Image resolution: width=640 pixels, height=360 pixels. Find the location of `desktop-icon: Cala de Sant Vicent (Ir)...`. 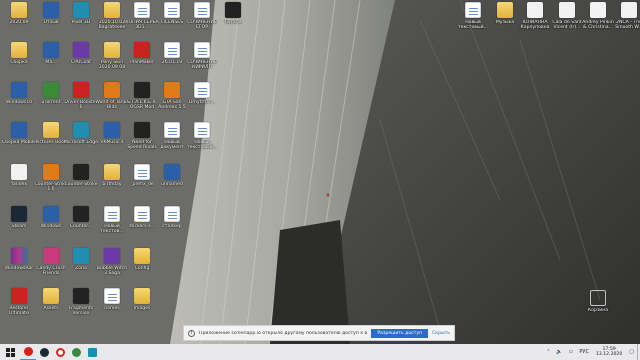

desktop-icon: Cala de Sant Vicent (Ir)... is located at coordinates (567, 21).